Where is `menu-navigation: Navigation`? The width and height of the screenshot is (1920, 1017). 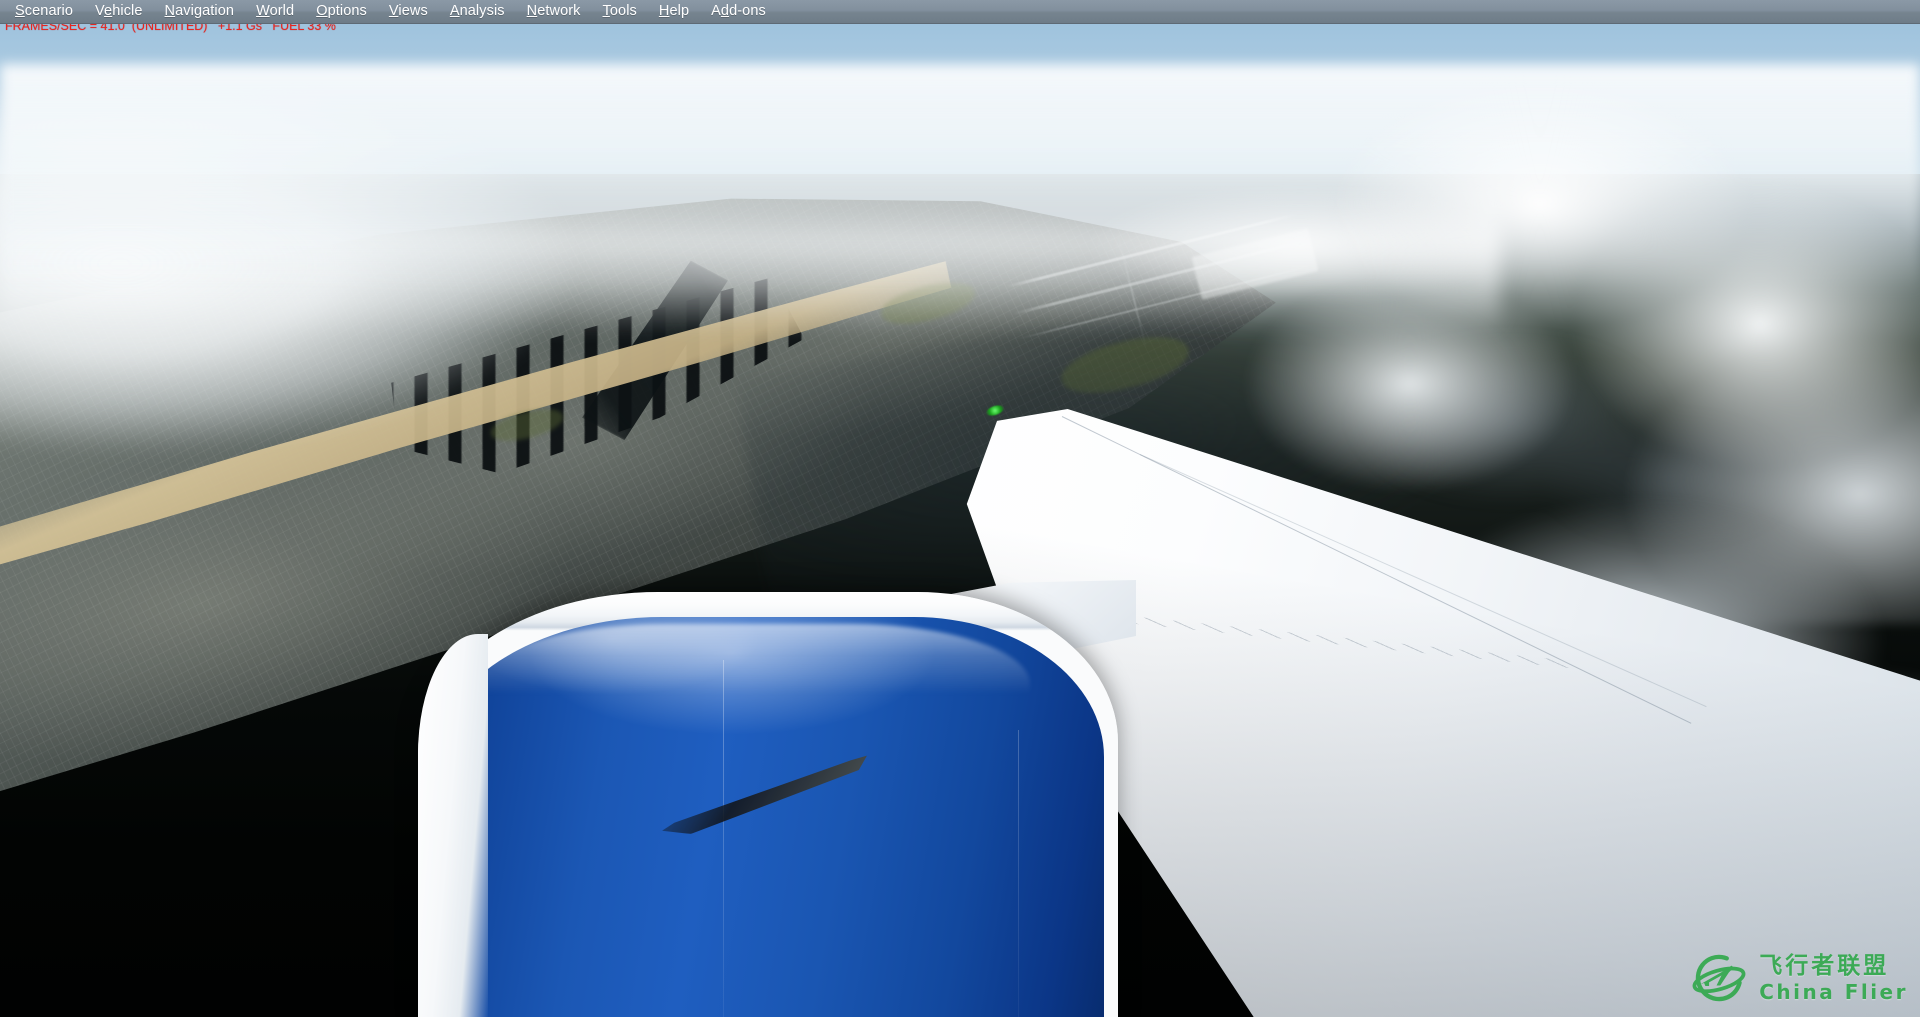 menu-navigation: Navigation is located at coordinates (200, 11).